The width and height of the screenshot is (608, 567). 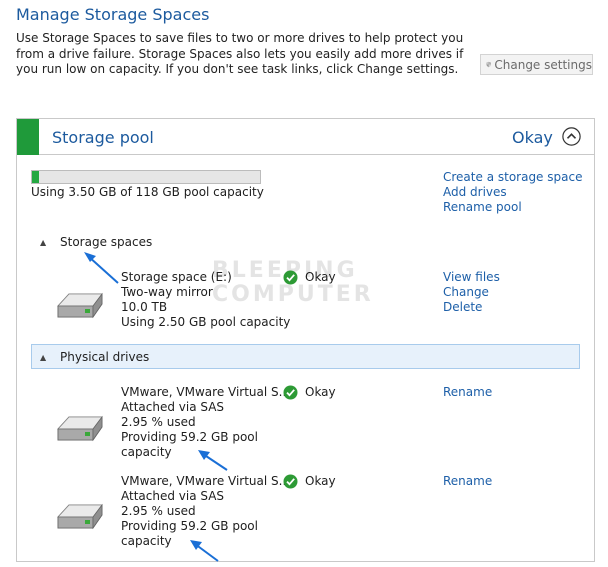 I want to click on annotation-arrow-storage-space, so click(x=103, y=269).